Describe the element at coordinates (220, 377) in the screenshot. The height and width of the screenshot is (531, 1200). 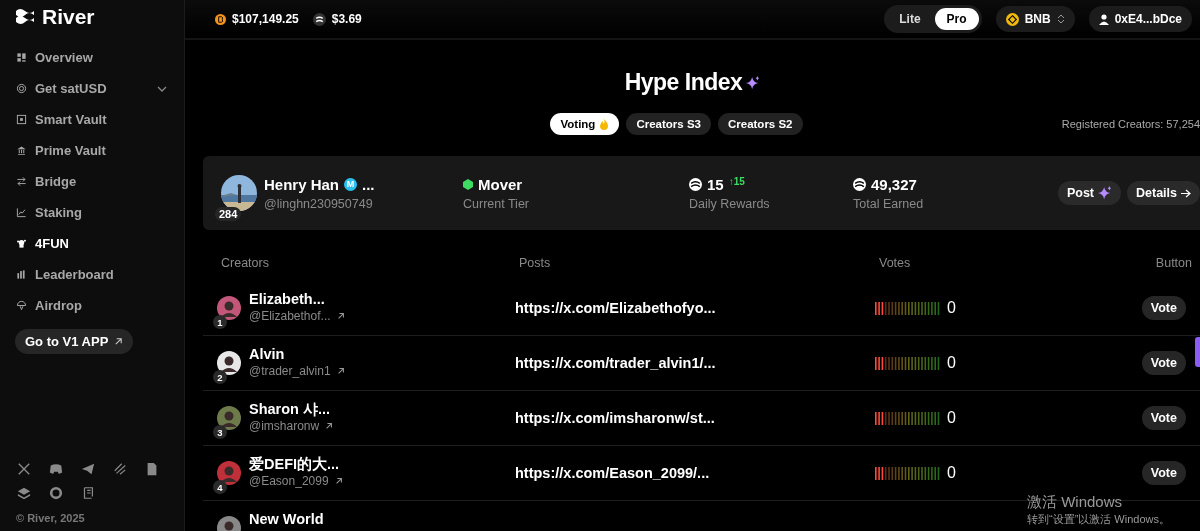
I see `rank-badge: 2` at that location.